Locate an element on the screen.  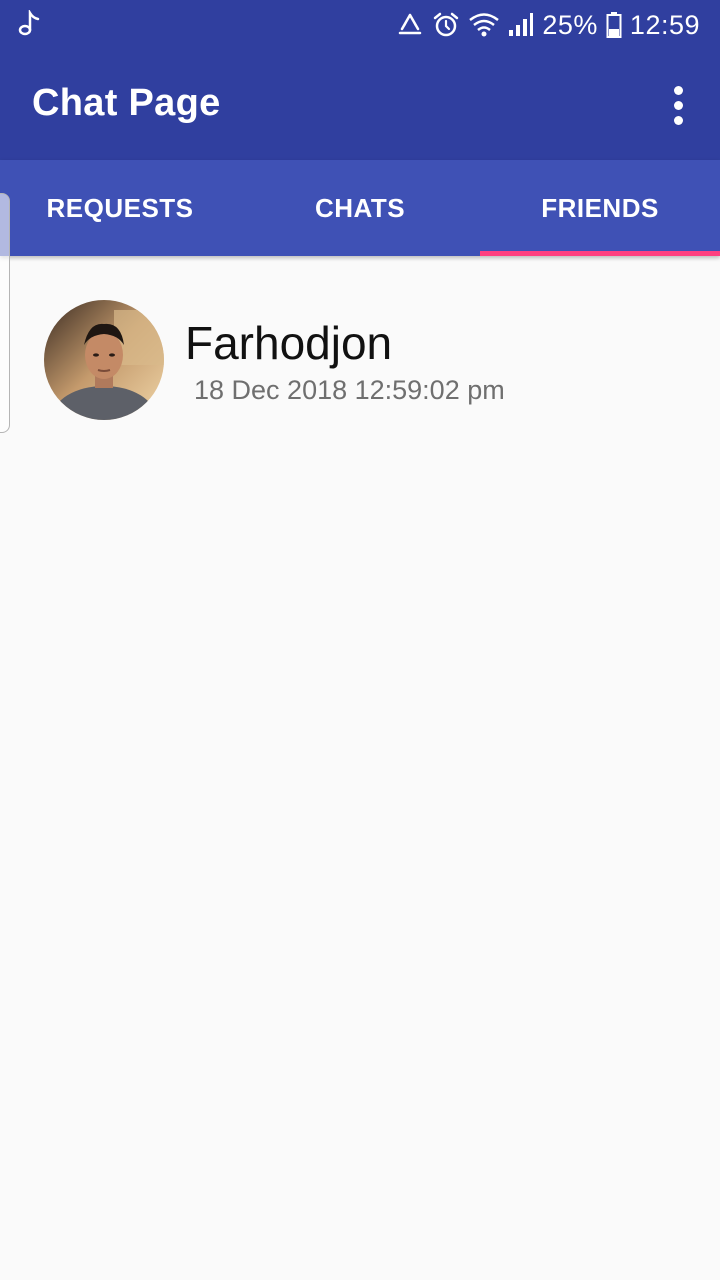
tab-chats: CHATS is located at coordinates (360, 208).